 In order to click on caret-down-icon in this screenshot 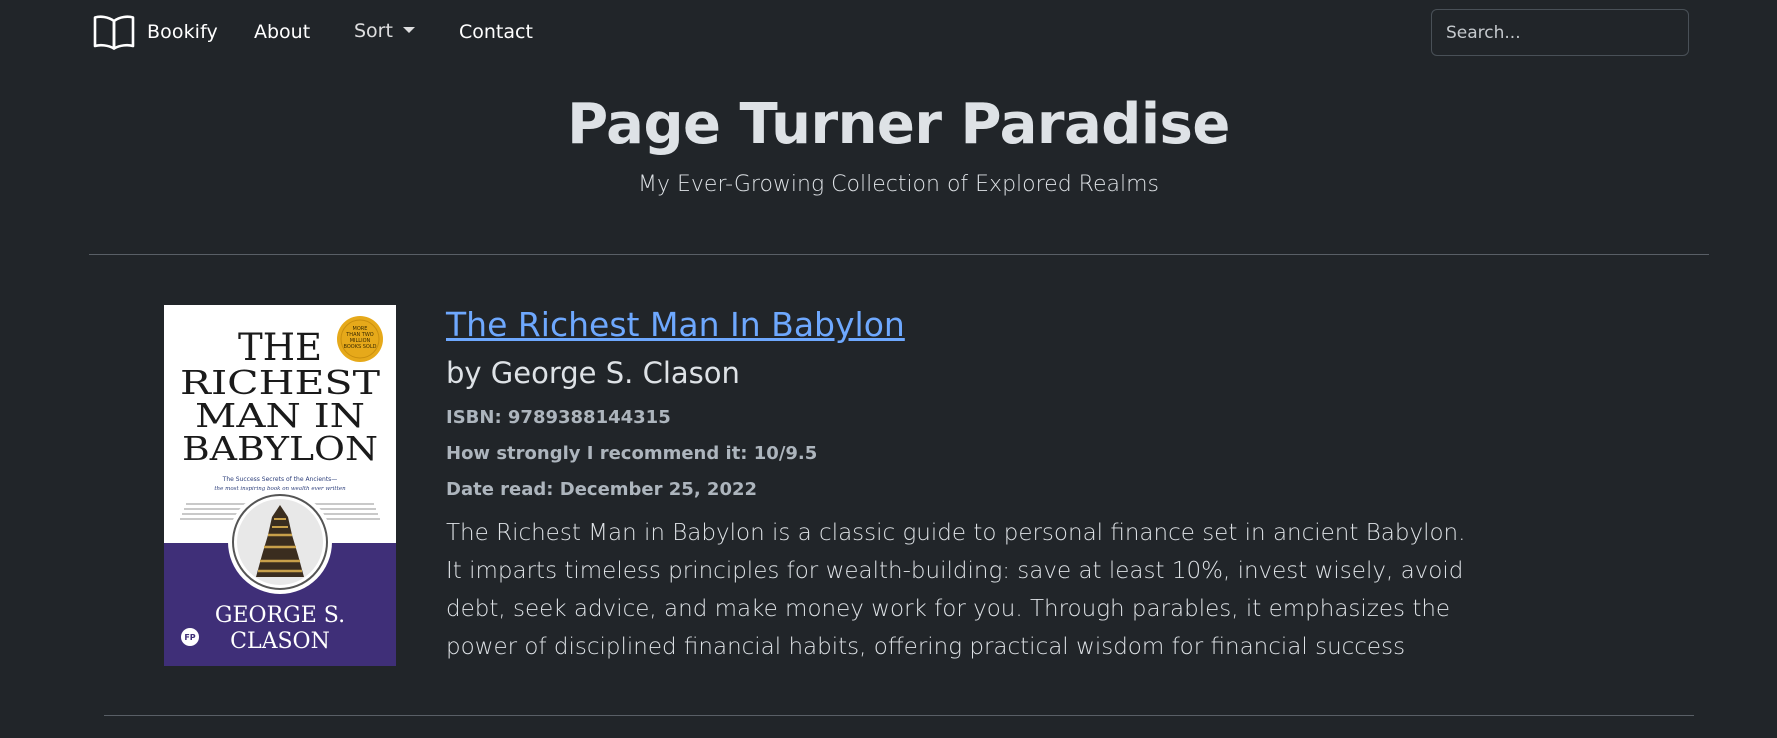, I will do `click(408, 30)`.